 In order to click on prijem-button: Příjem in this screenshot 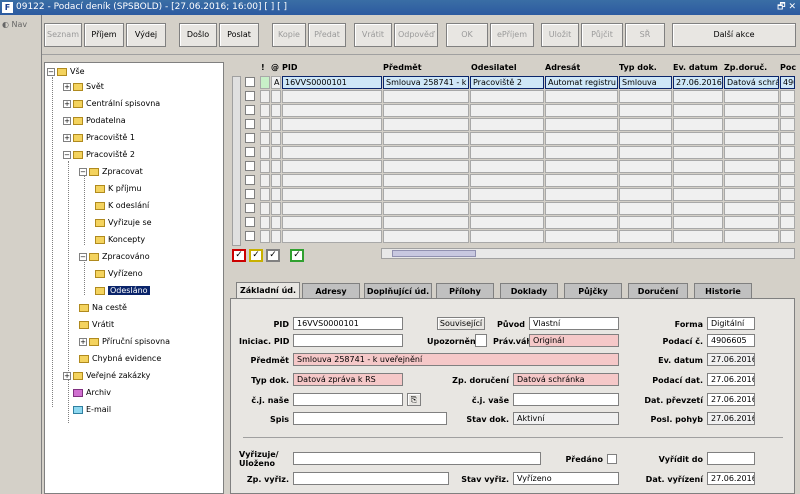, I will do `click(104, 35)`.